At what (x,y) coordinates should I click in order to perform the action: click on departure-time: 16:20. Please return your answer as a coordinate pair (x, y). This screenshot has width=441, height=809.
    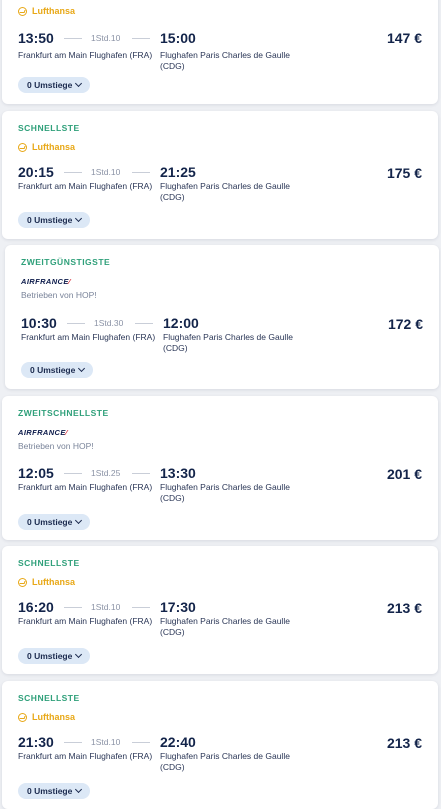
    Looking at the image, I should click on (36, 607).